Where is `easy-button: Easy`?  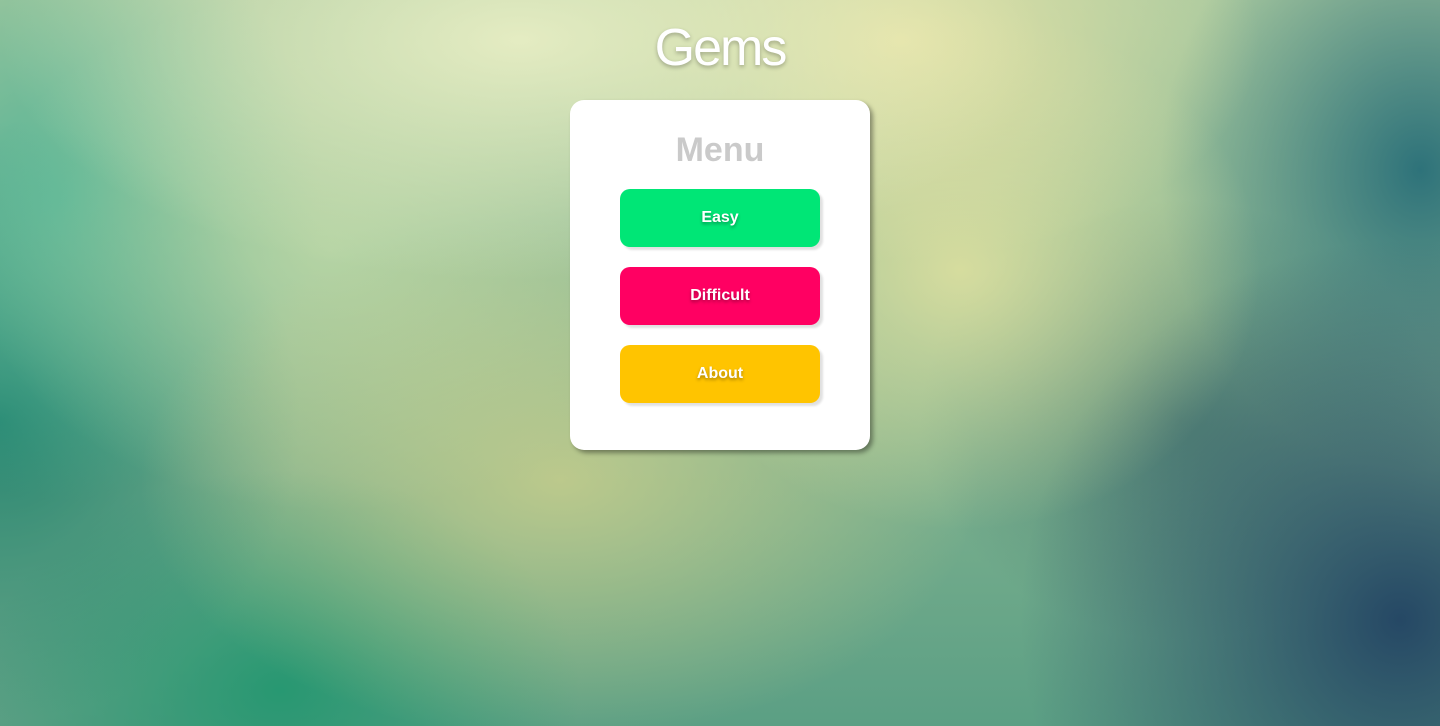
easy-button: Easy is located at coordinates (720, 218).